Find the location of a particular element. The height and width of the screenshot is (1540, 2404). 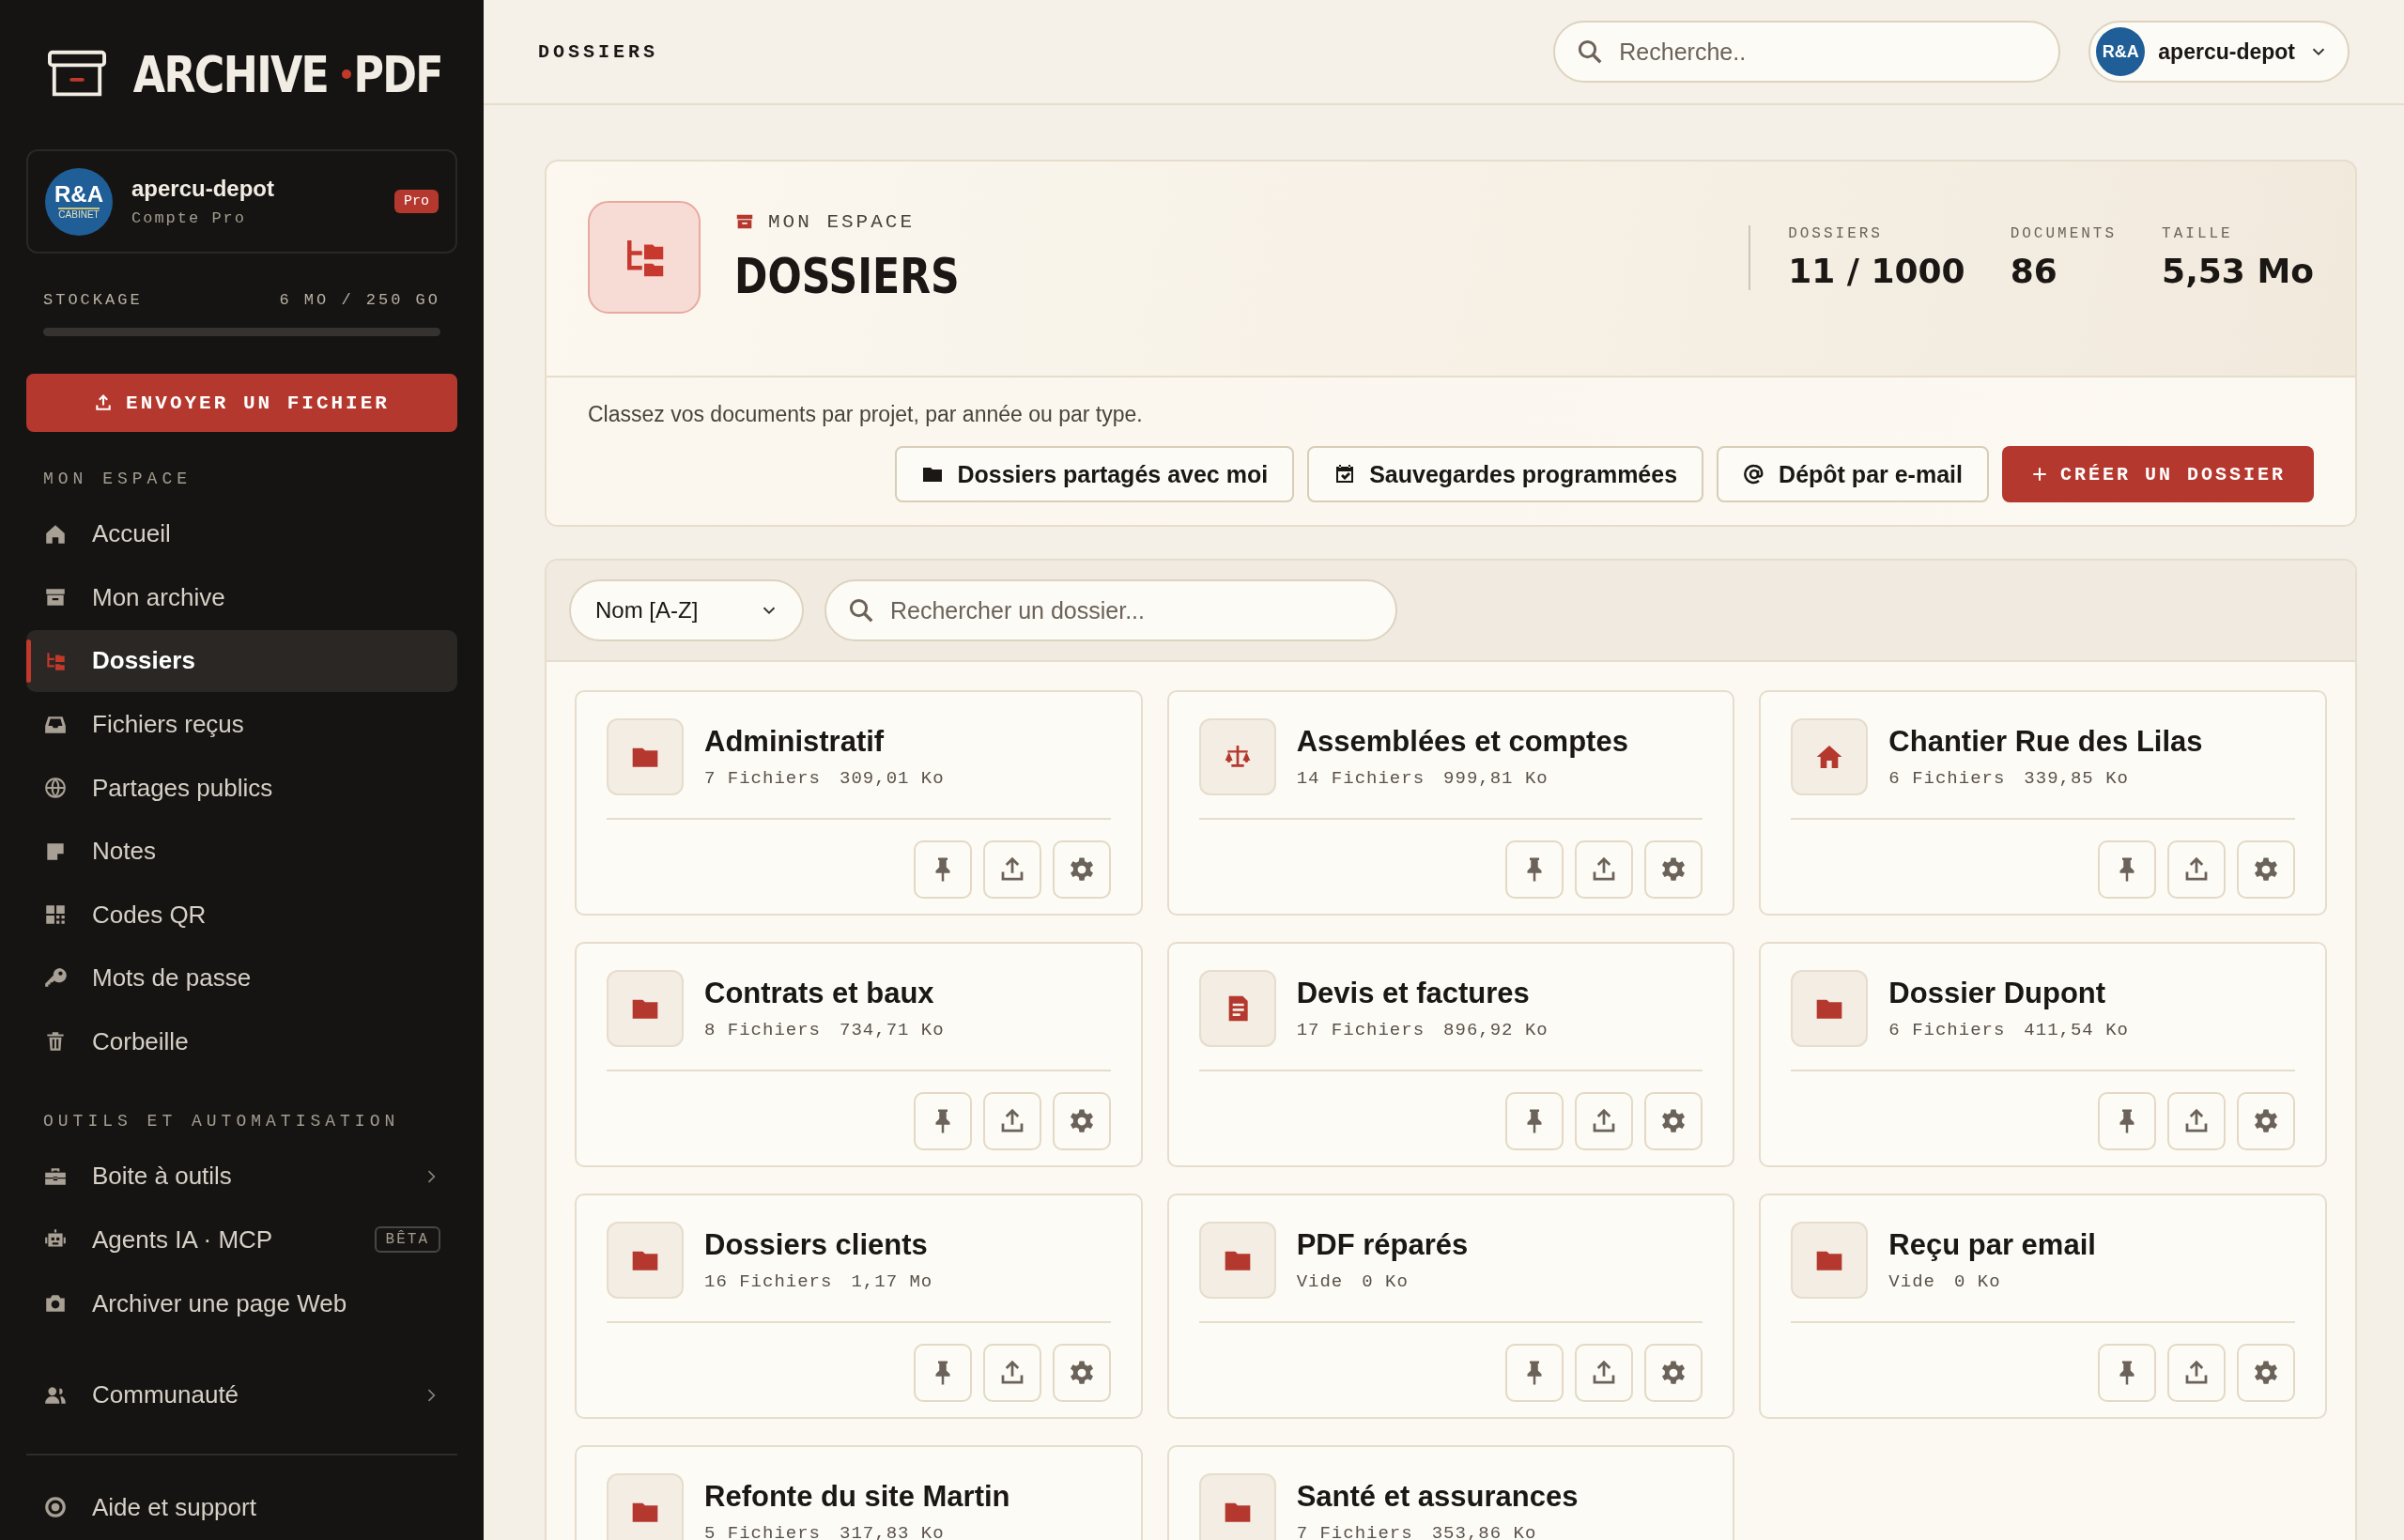

folder-card: Devis et factures 17 Fichiers 896,92 Ko is located at coordinates (1450, 1054).